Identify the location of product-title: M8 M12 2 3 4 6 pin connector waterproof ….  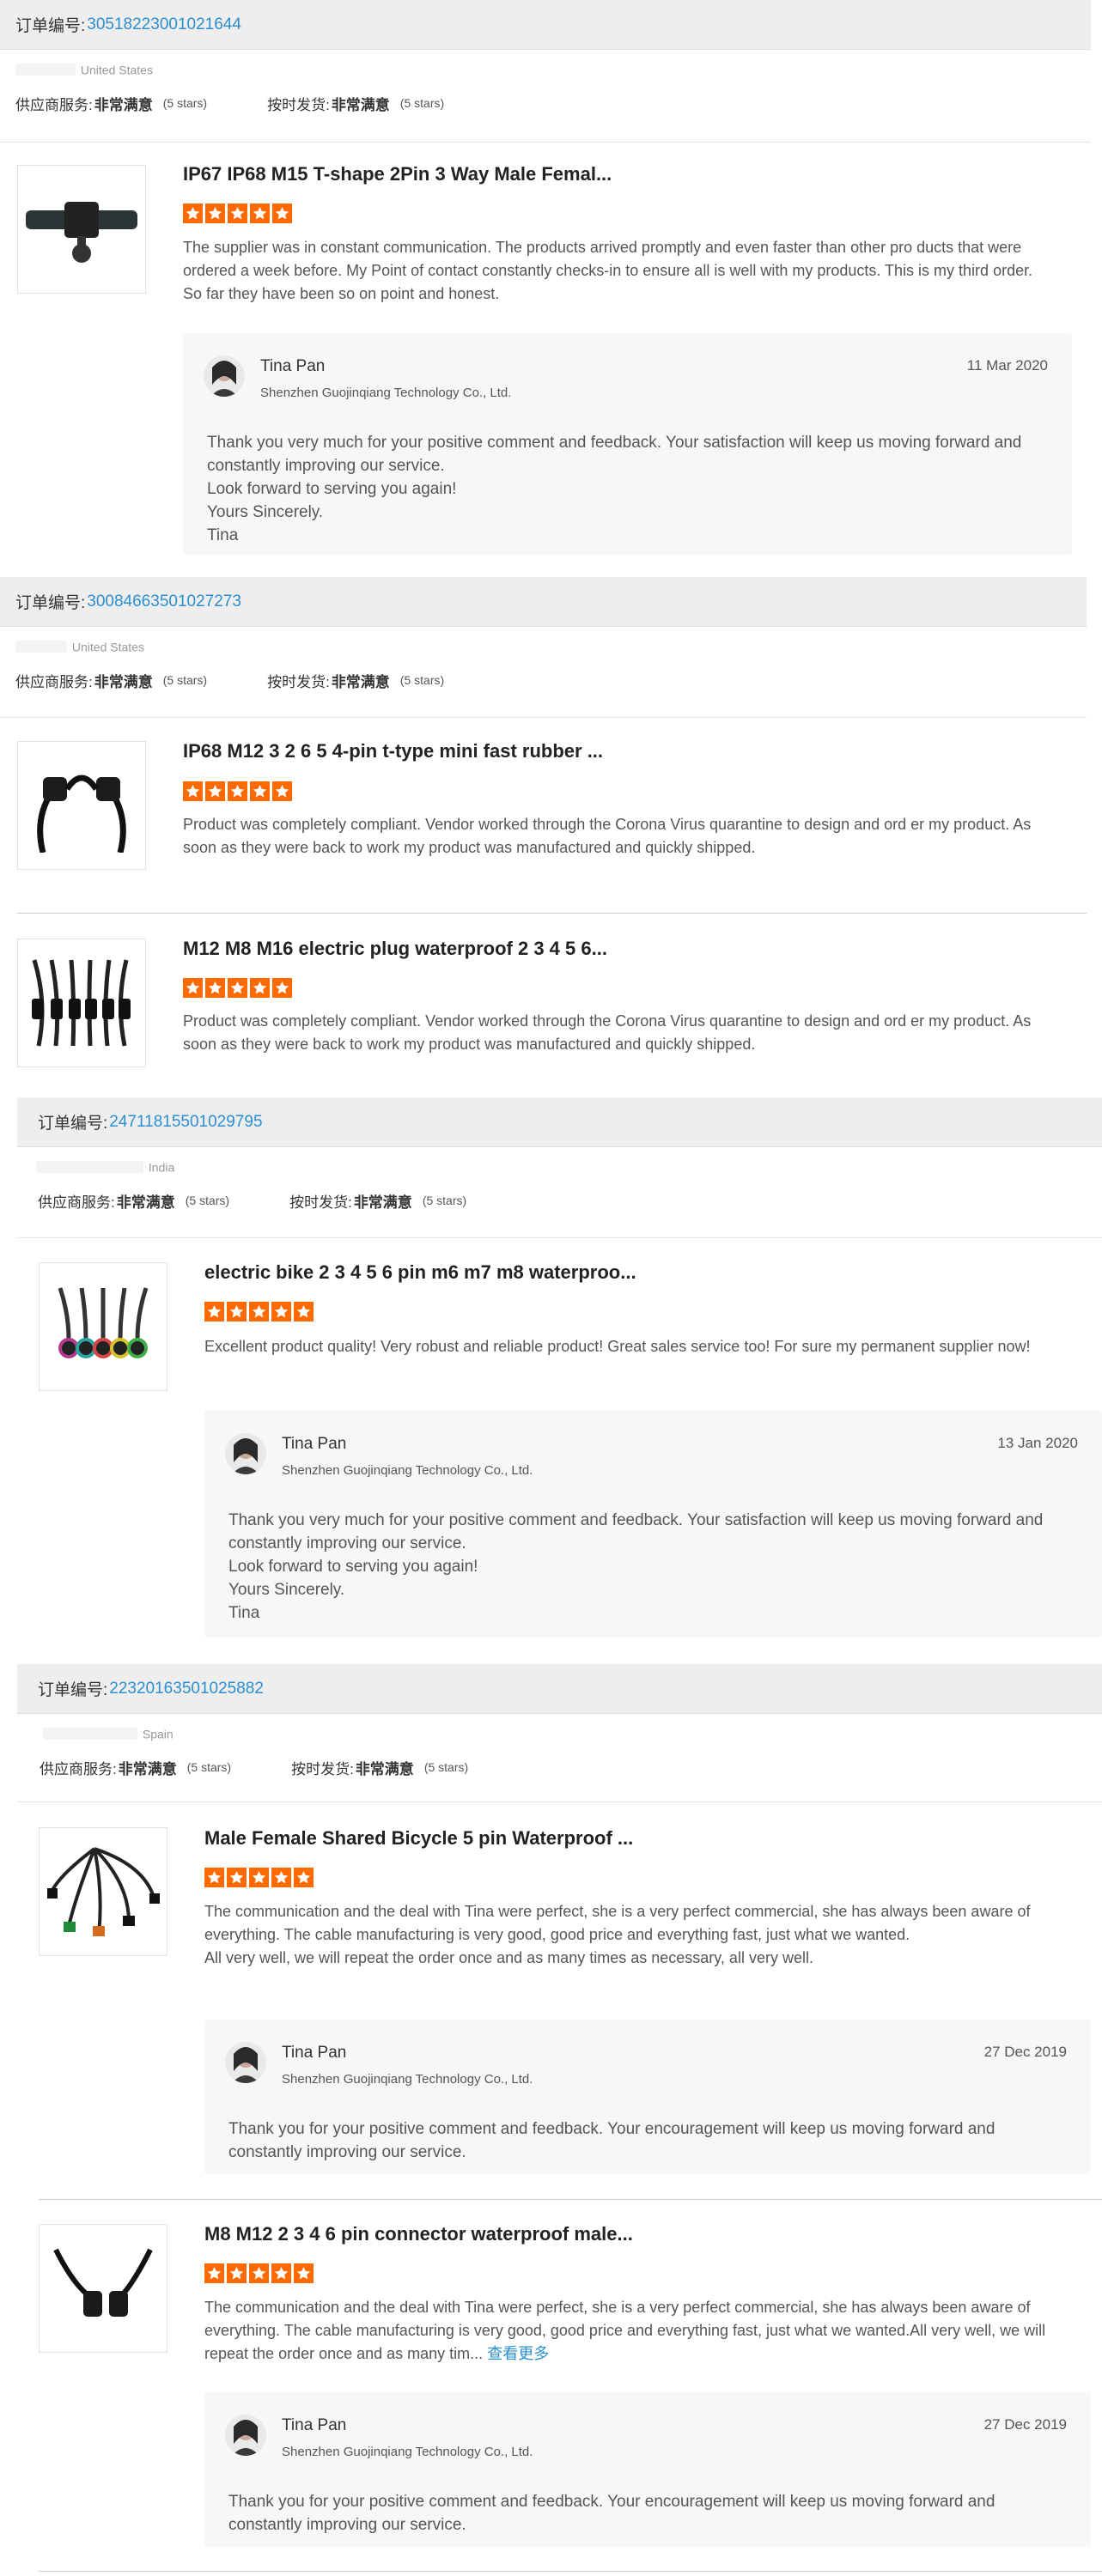
(418, 2234).